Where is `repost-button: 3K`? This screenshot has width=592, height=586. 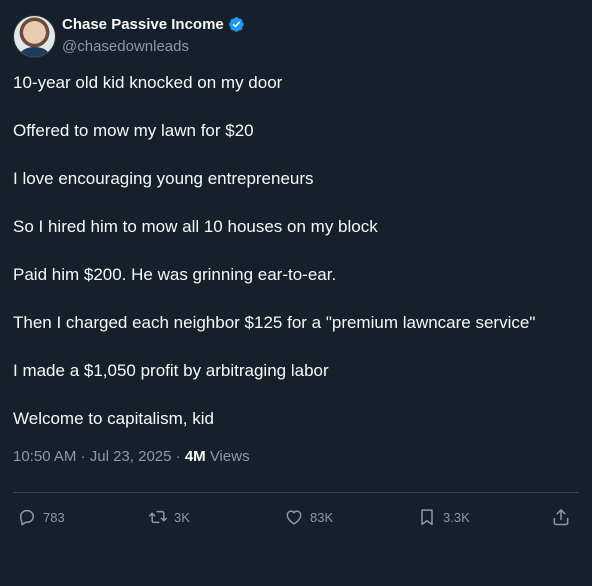
repost-button: 3K is located at coordinates (169, 517).